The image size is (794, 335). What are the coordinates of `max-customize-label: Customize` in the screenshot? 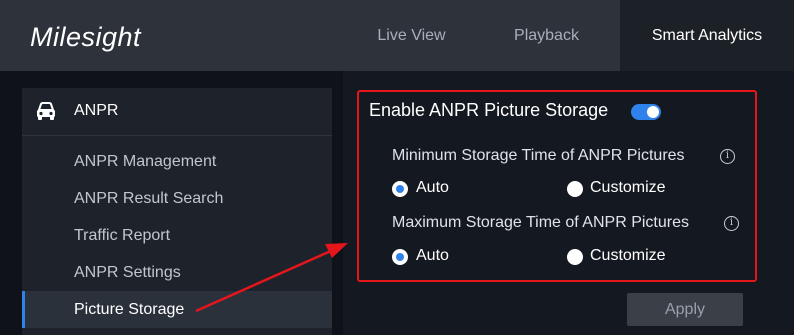 It's located at (628, 255).